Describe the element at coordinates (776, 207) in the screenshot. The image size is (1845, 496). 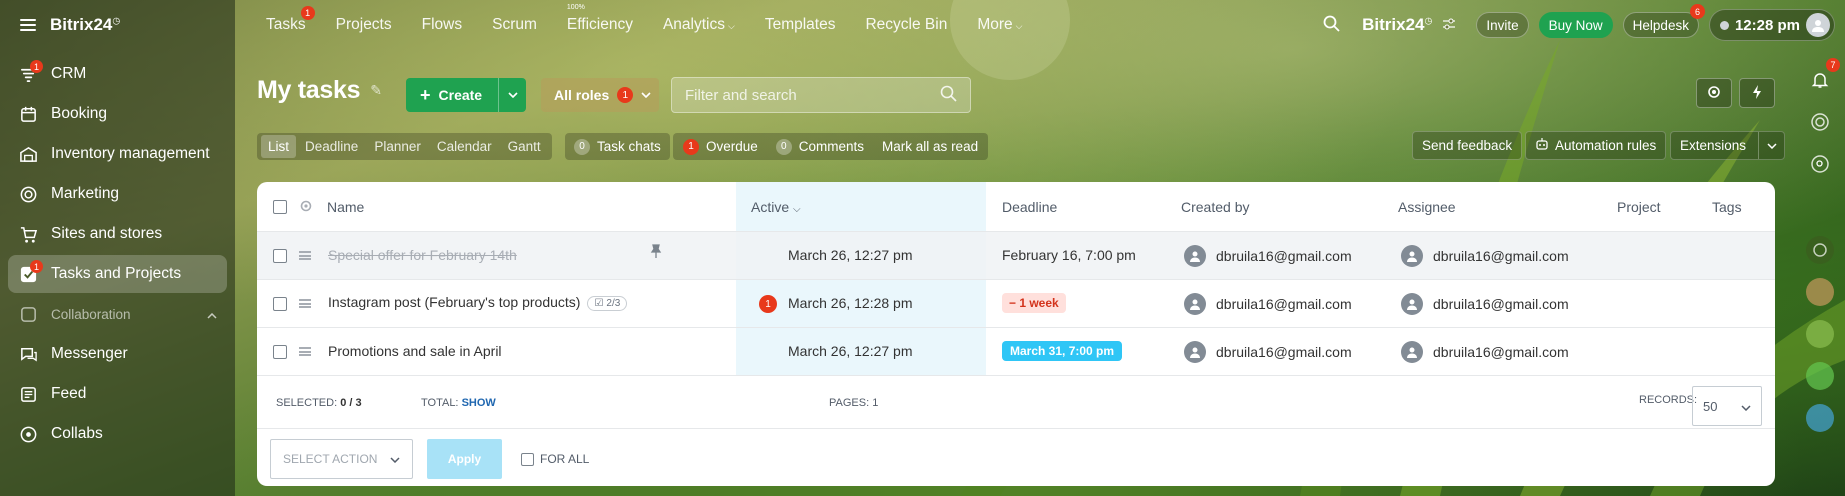
I see `column-header-active: Active ⌵` at that location.